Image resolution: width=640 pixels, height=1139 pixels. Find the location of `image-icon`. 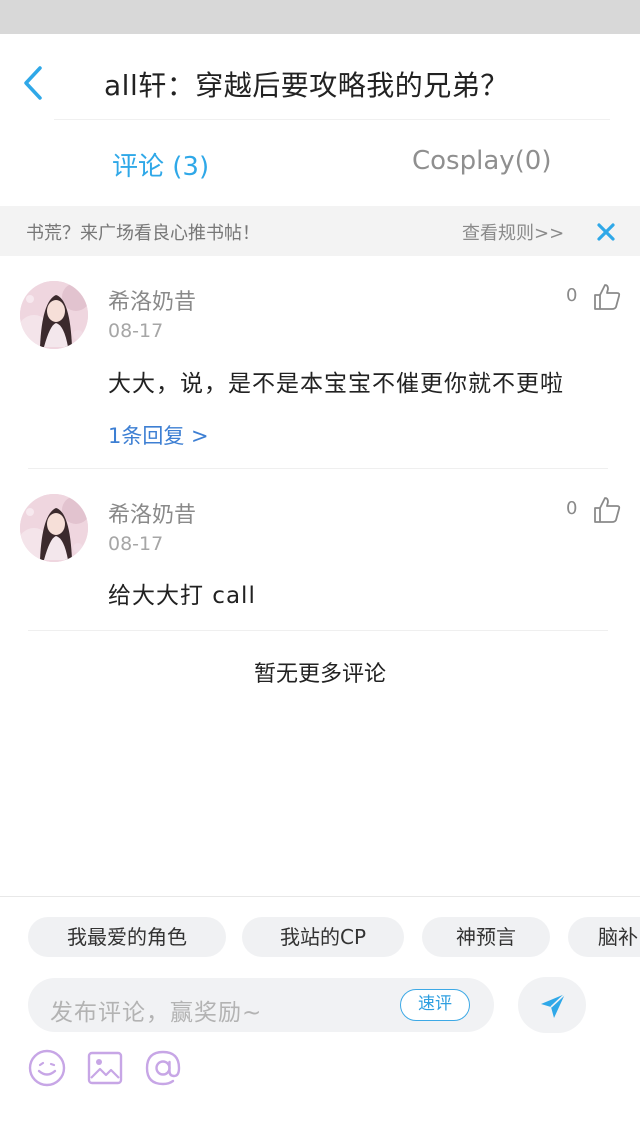

image-icon is located at coordinates (105, 1068).